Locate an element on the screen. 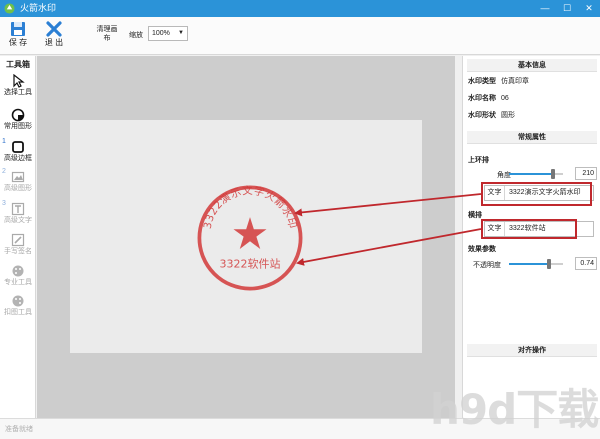 Image resolution: width=600 pixels, height=439 pixels. title-bar: 火箭水印 — ☐ ✕ is located at coordinates (300, 8).